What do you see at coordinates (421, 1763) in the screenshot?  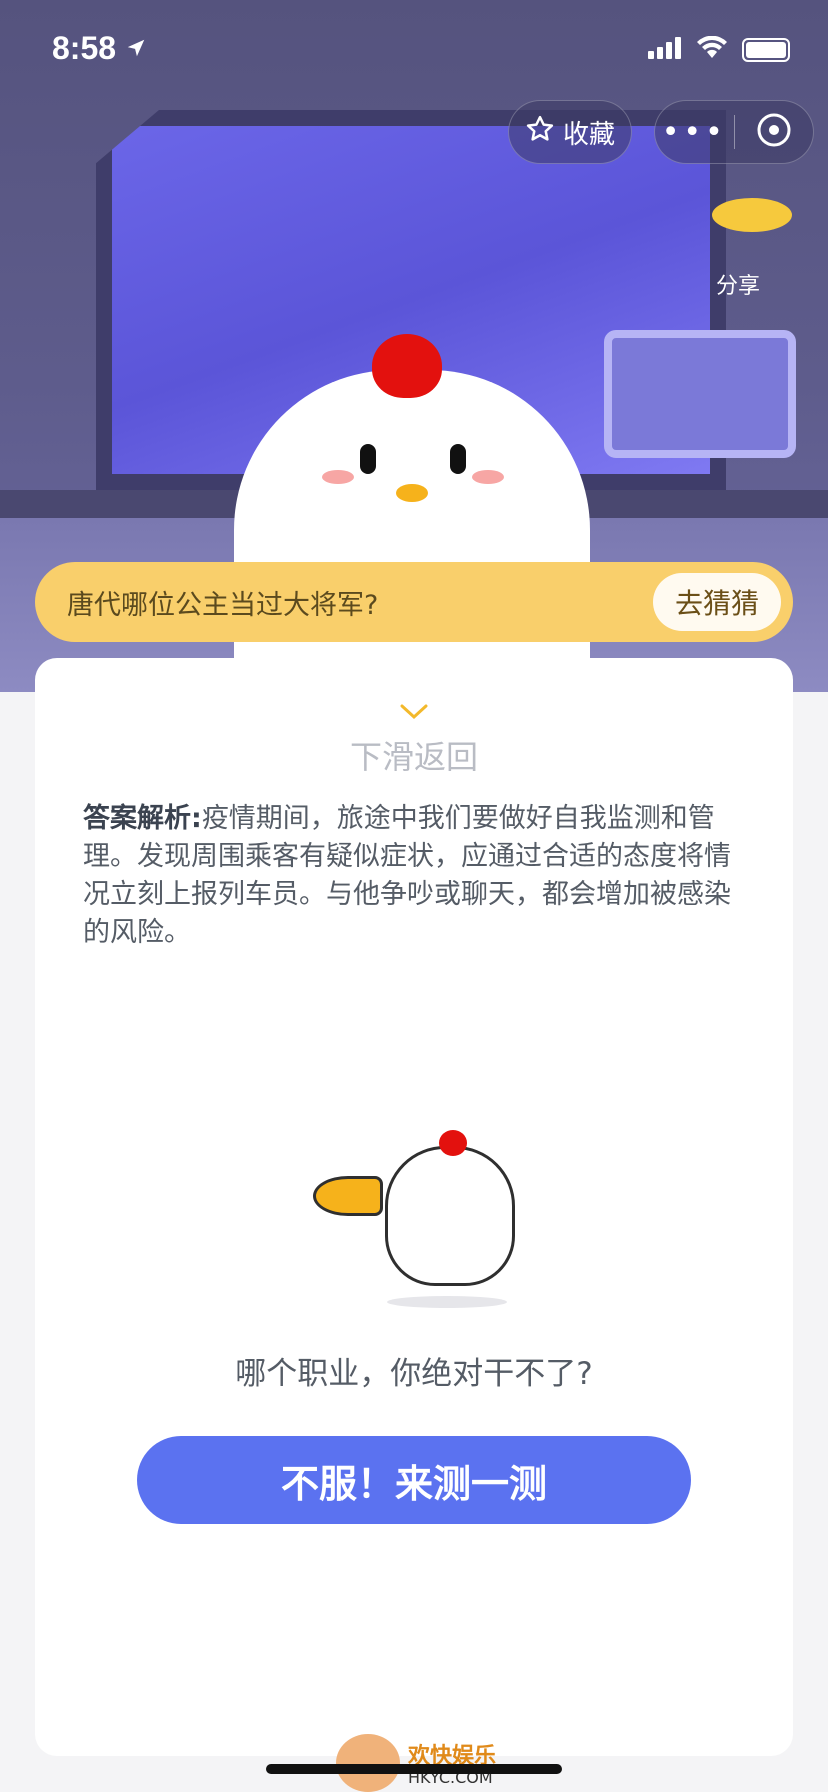 I see `watermark-logo: 欢快娱乐 HKYC.COM` at bounding box center [421, 1763].